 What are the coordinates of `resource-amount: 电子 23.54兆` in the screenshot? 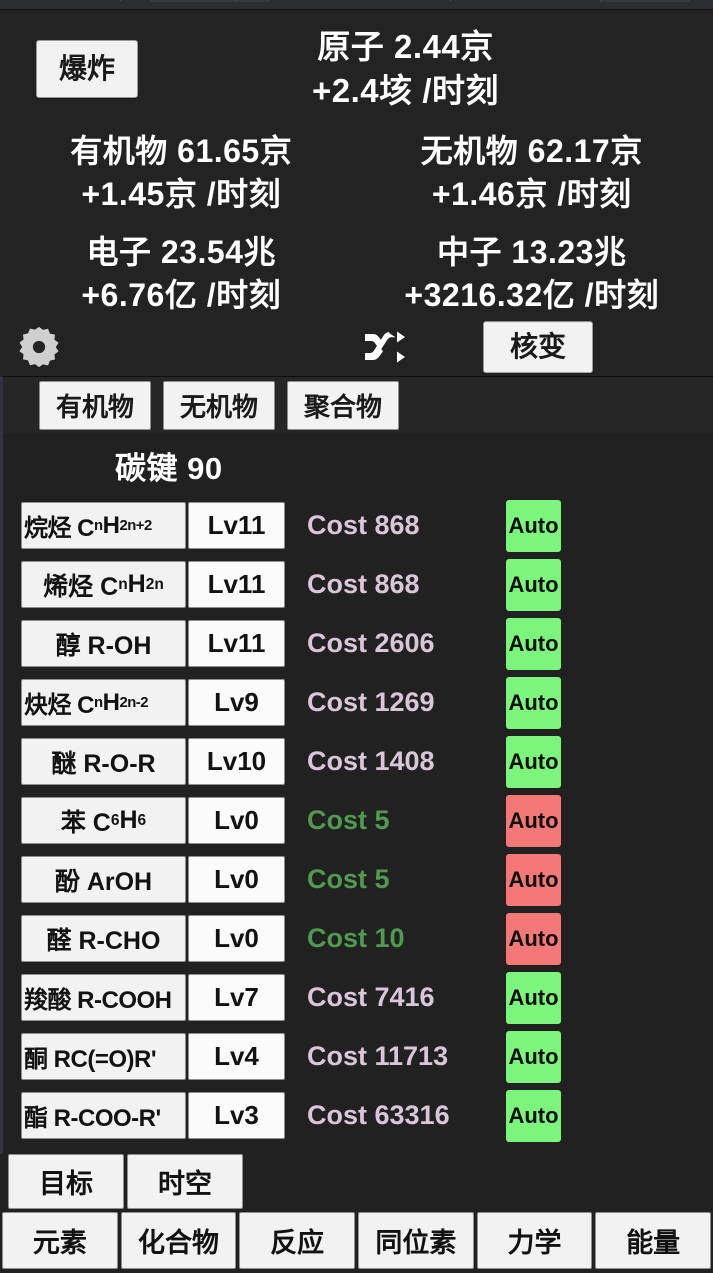 It's located at (181, 252).